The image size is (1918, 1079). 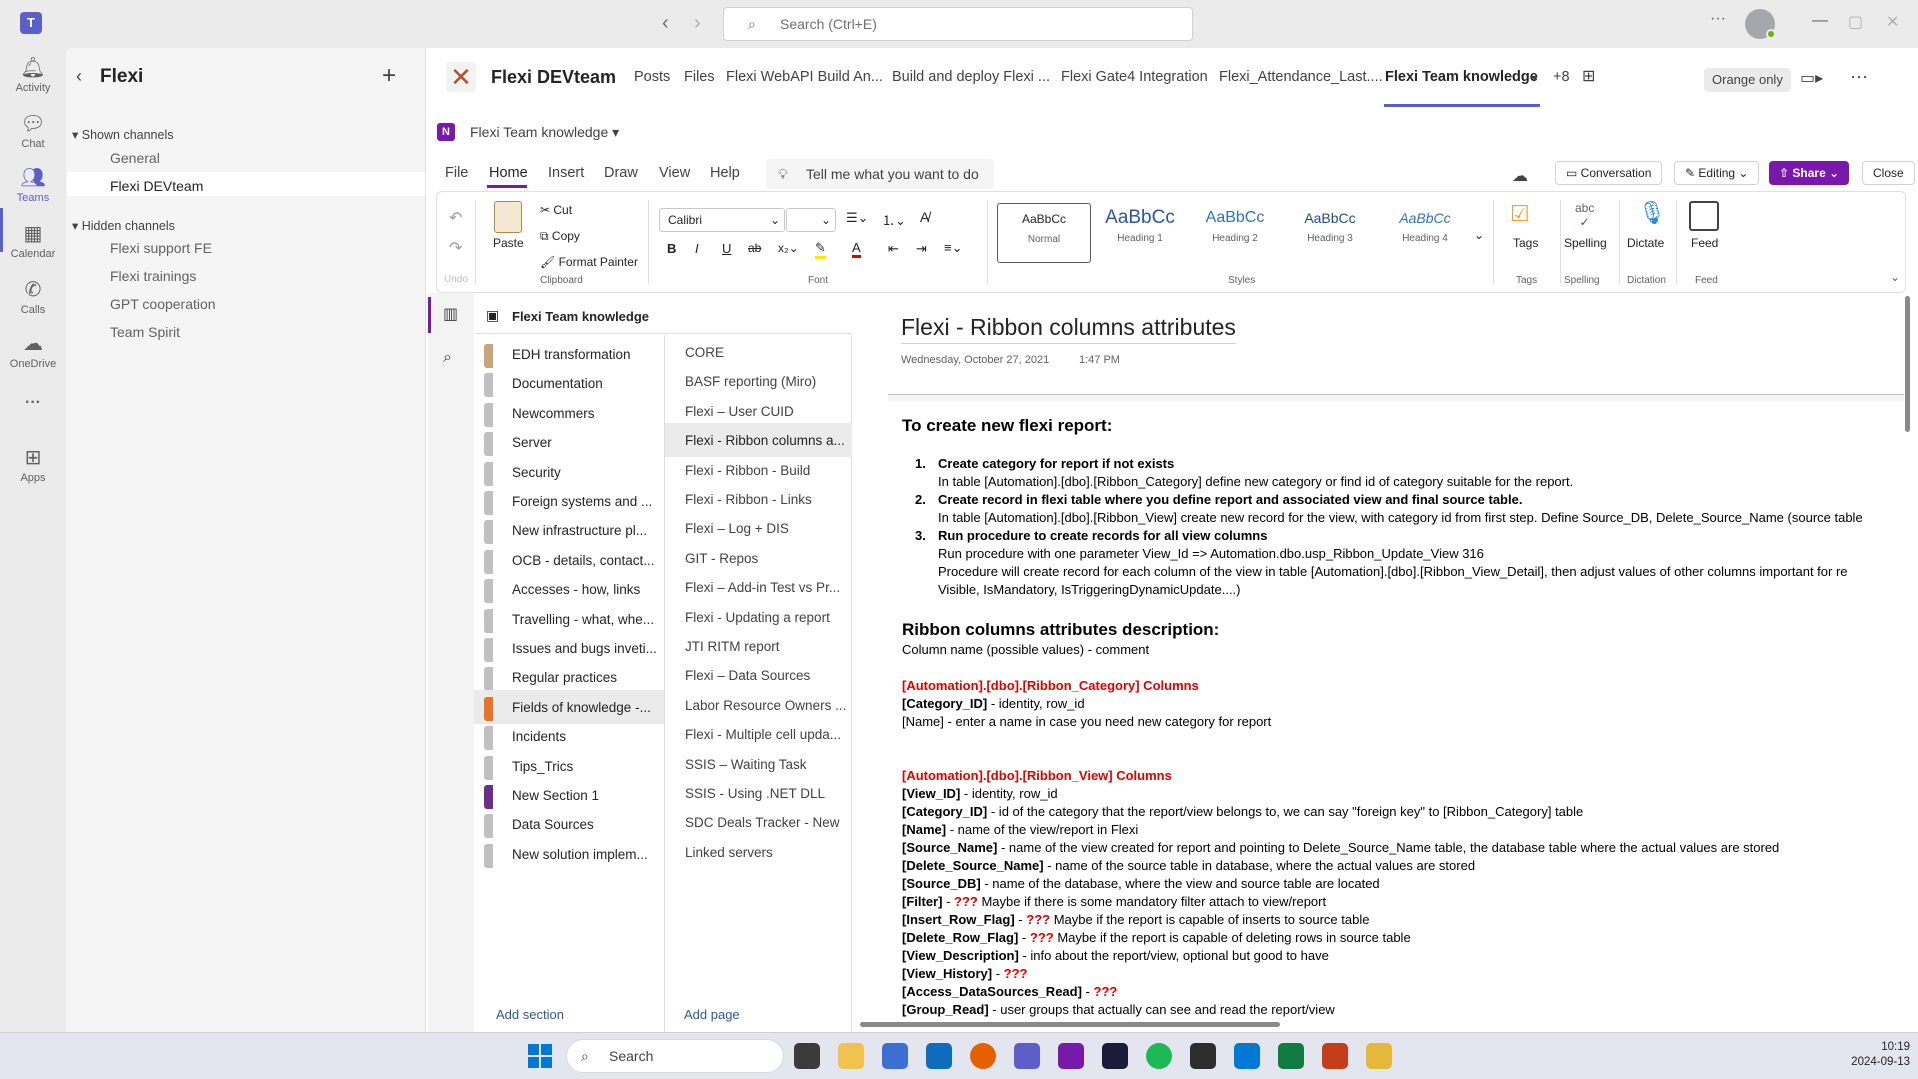 I want to click on rail-chat: 💬︎ Chat, so click(x=33, y=131).